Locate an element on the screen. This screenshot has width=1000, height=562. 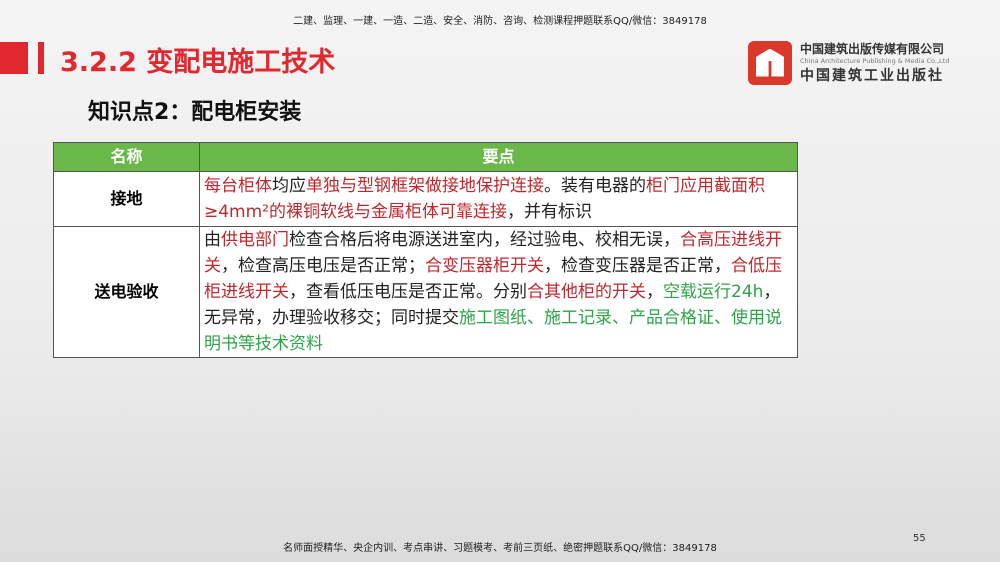
logo-cn: 中国建筑出版传媒有限公司 is located at coordinates (872, 49).